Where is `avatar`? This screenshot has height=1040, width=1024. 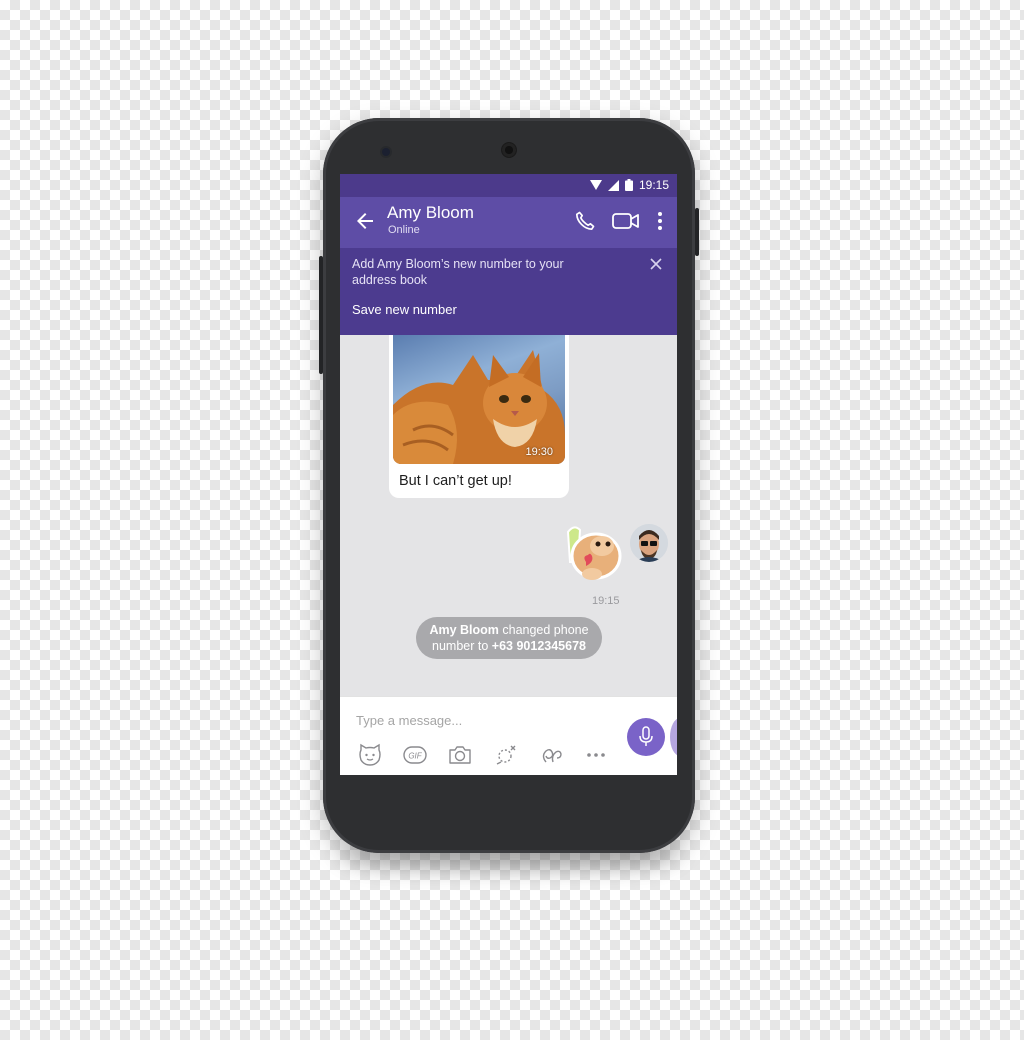
avatar is located at coordinates (649, 543).